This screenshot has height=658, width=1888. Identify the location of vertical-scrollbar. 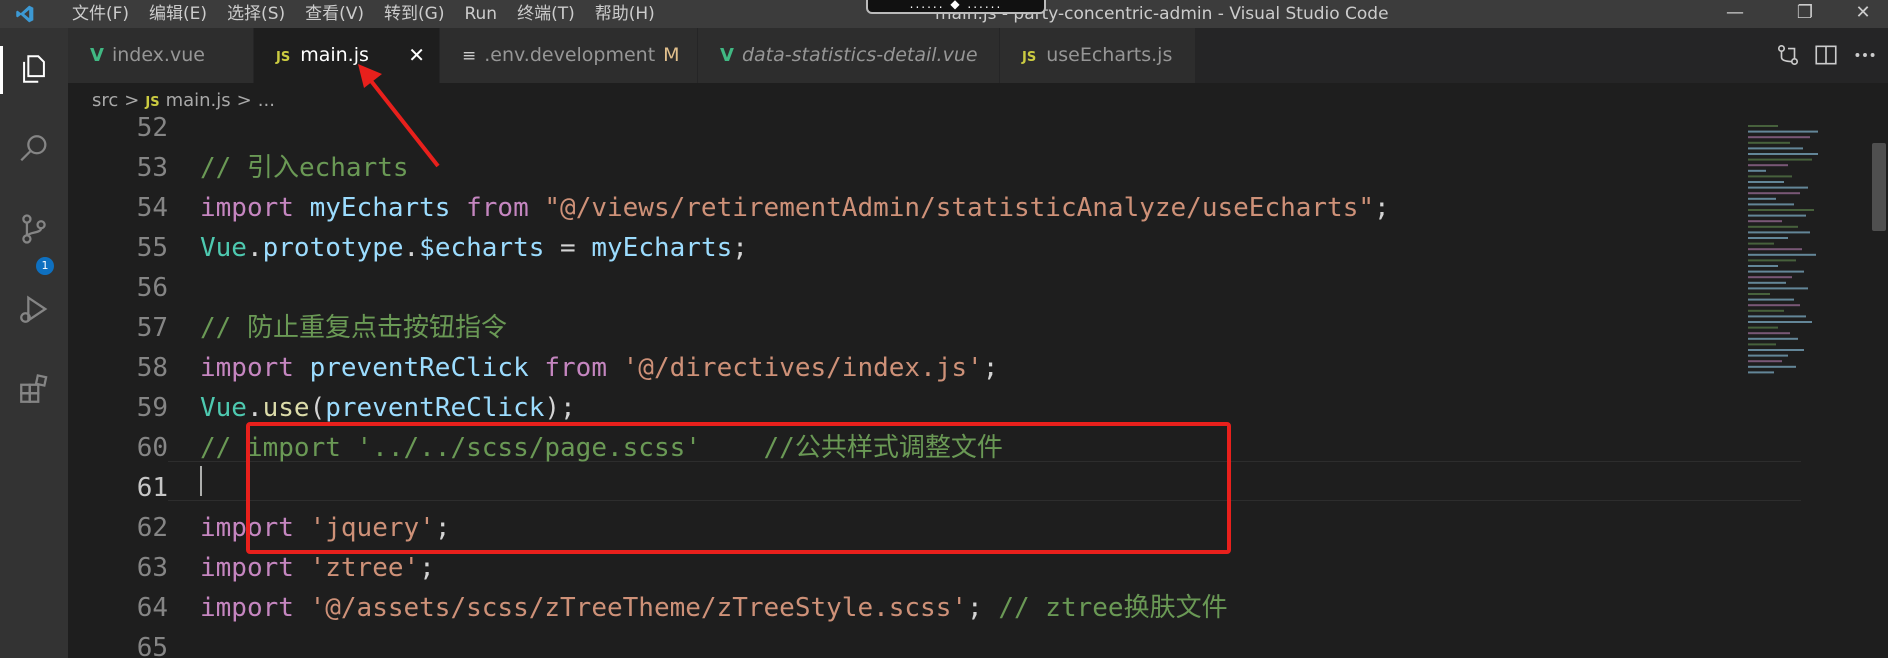
(1879, 187).